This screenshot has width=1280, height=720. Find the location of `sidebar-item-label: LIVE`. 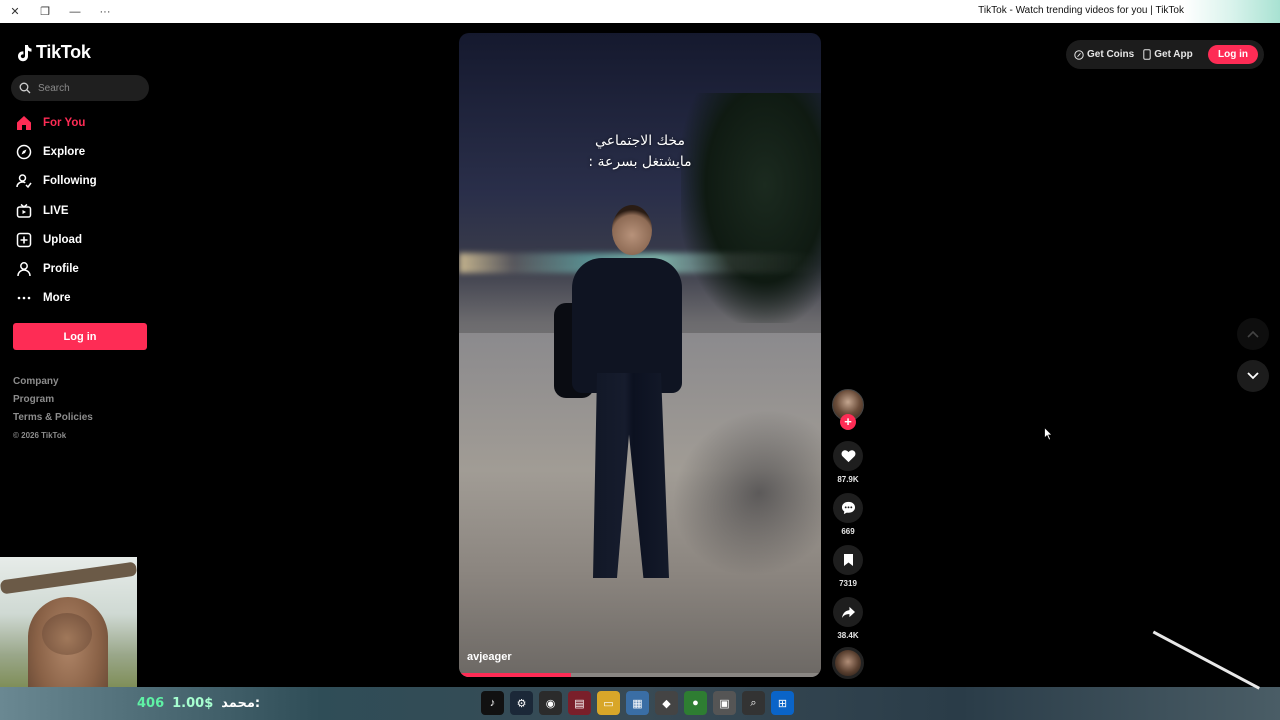

sidebar-item-label: LIVE is located at coordinates (56, 210).